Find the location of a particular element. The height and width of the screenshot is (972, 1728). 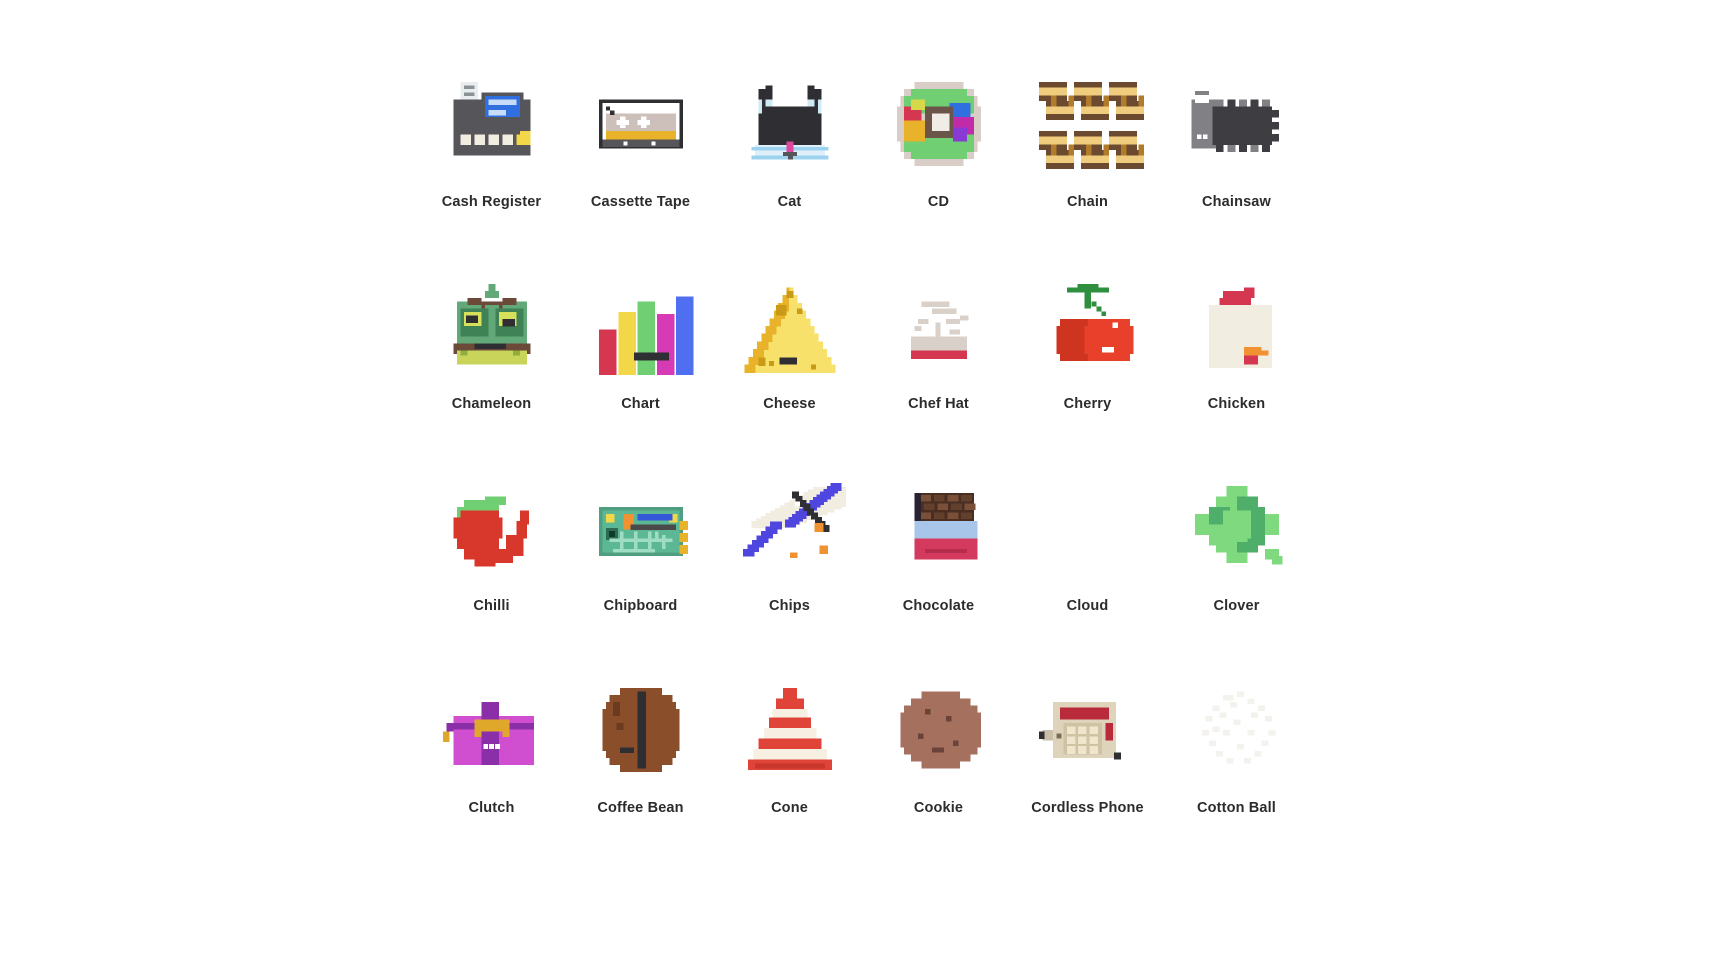

icon-cell-coffee-bean: Coffee Bean is located at coordinates (640, 769).